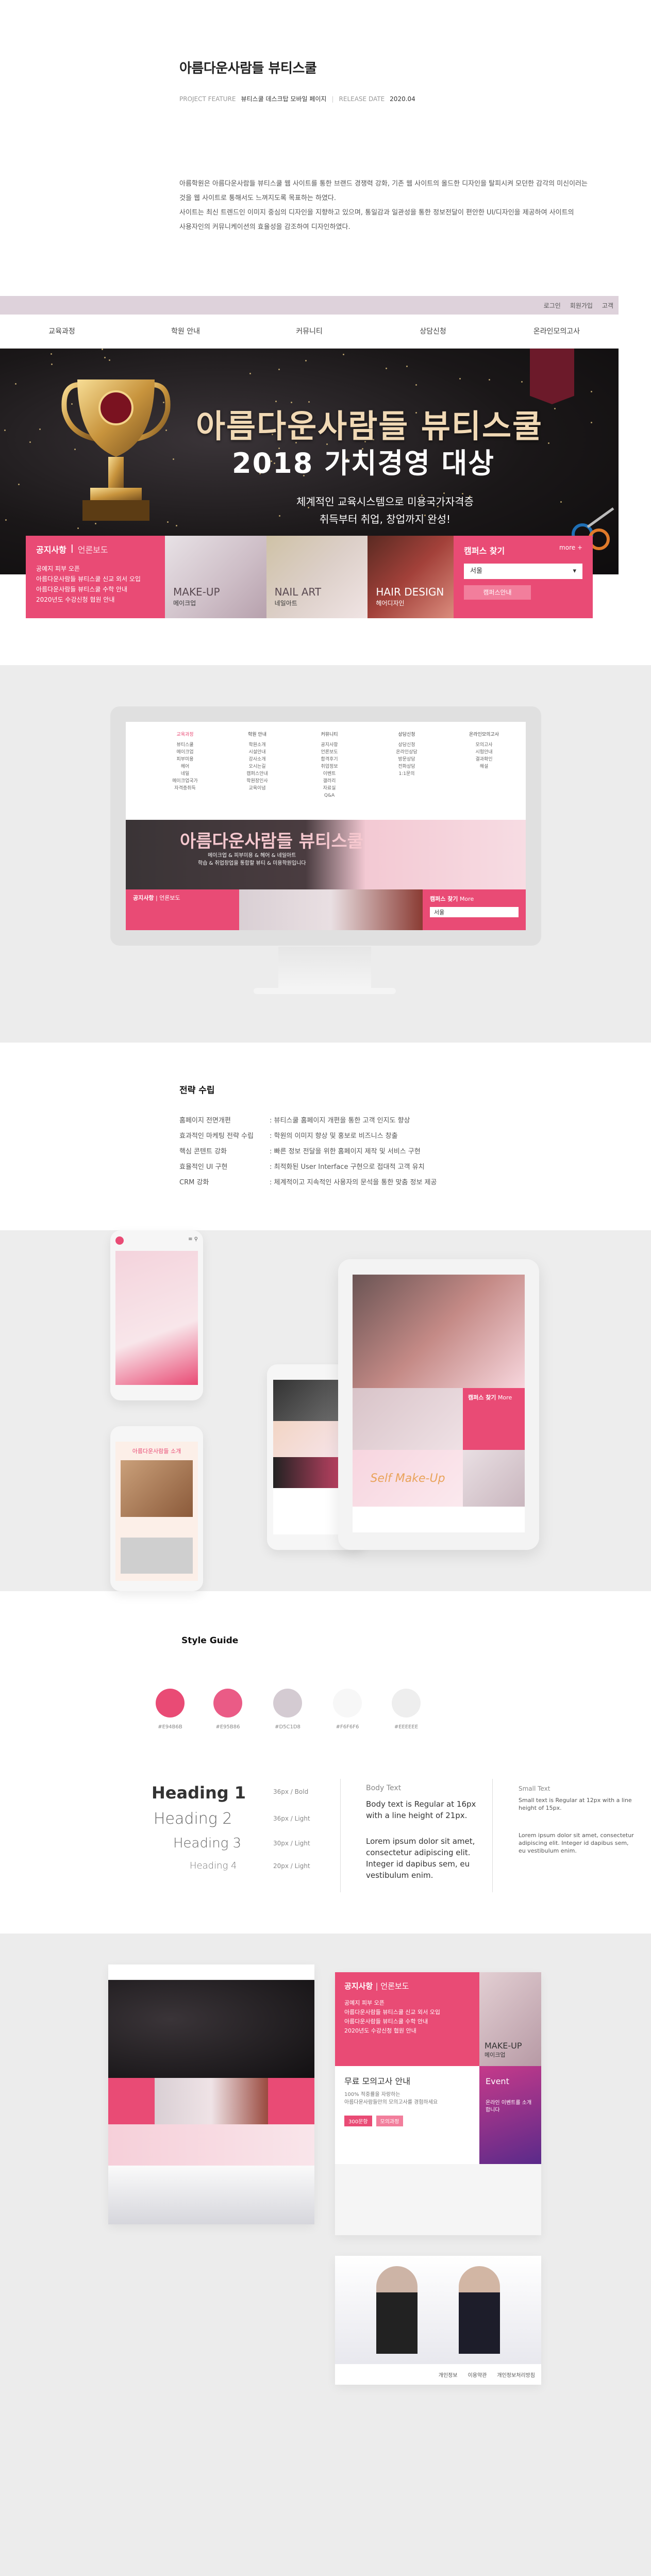 This screenshot has width=651, height=2576. Describe the element at coordinates (581, 305) in the screenshot. I see `signup-link: 회원가입` at that location.